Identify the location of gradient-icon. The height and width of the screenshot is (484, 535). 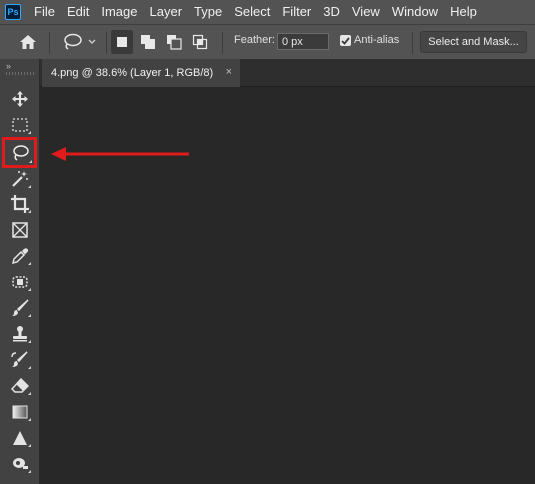
(19, 412).